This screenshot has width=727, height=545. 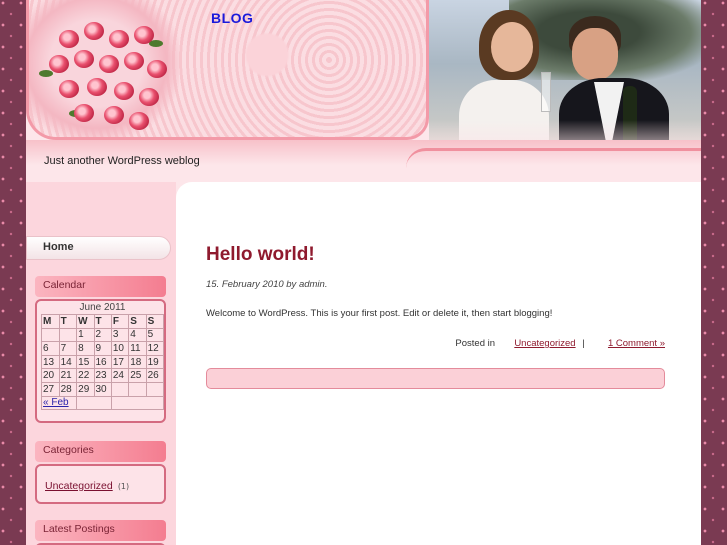 What do you see at coordinates (100, 530) in the screenshot?
I see `latest-postings-widget-title: Latest Postings` at bounding box center [100, 530].